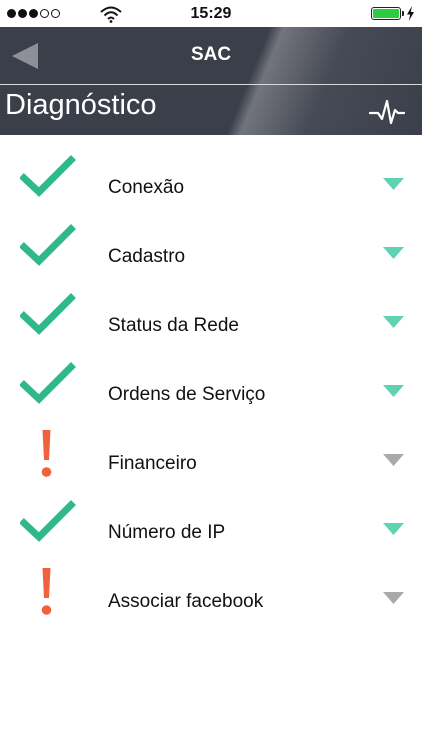  What do you see at coordinates (211, 54) in the screenshot?
I see `nav-title: SAC` at bounding box center [211, 54].